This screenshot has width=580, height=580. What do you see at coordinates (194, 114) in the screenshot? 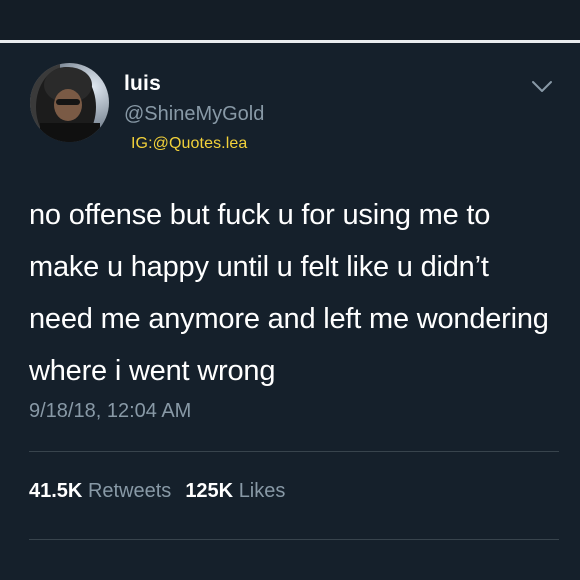
I see `user-handle: @ShineMyGold` at bounding box center [194, 114].